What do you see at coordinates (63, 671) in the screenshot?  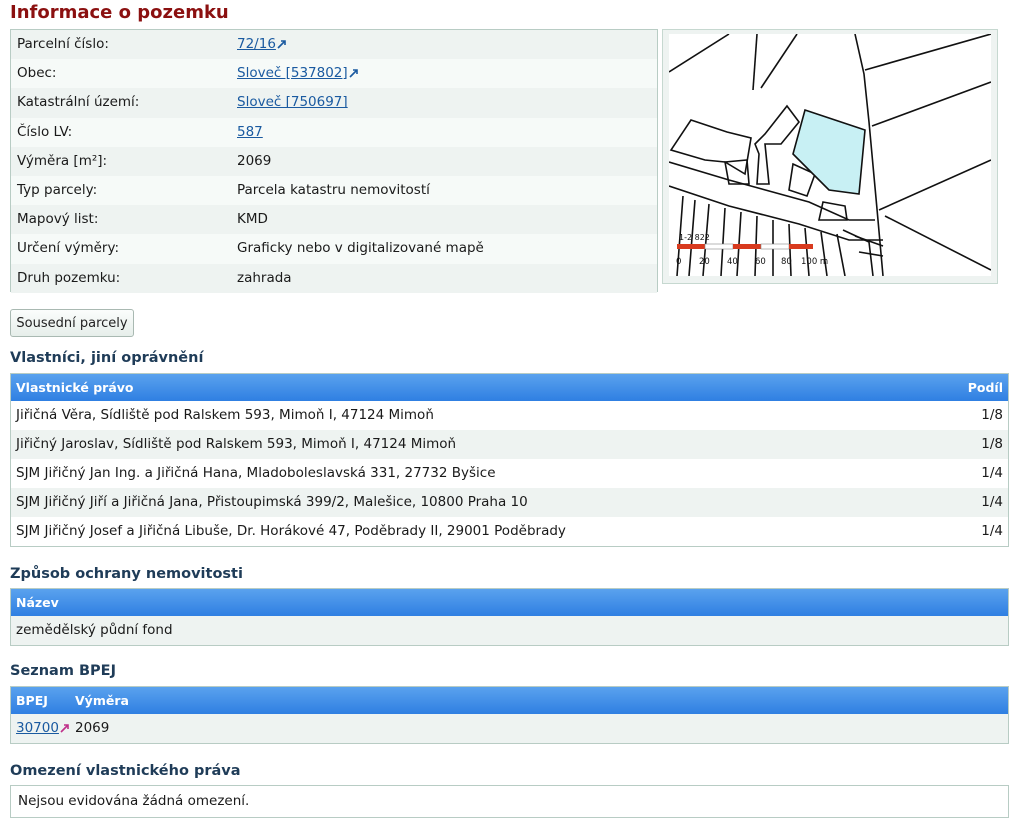 I see `bpej-heading: Seznam BPEJ` at bounding box center [63, 671].